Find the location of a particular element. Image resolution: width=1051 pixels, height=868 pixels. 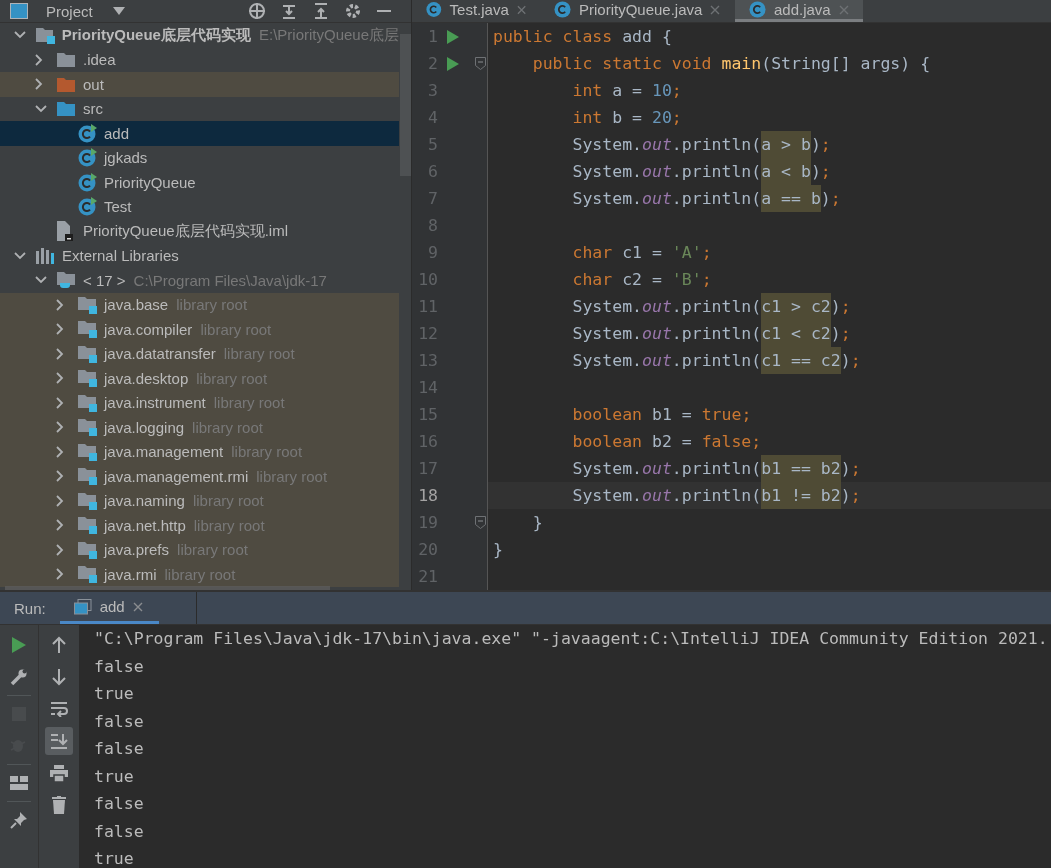

item-label: java.naming is located at coordinates (144, 501).